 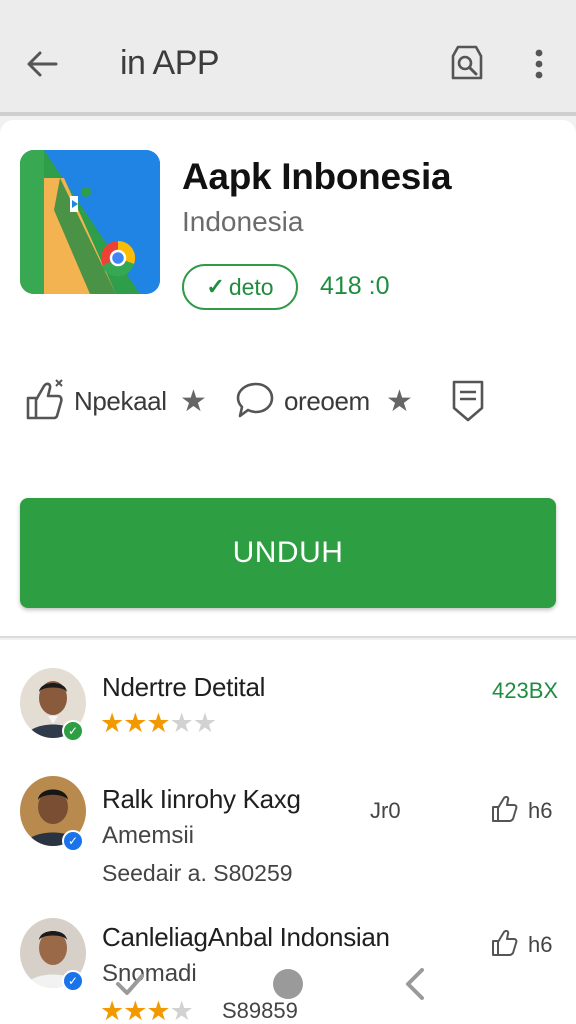 I want to click on system-nav-bar, so click(x=288, y=987).